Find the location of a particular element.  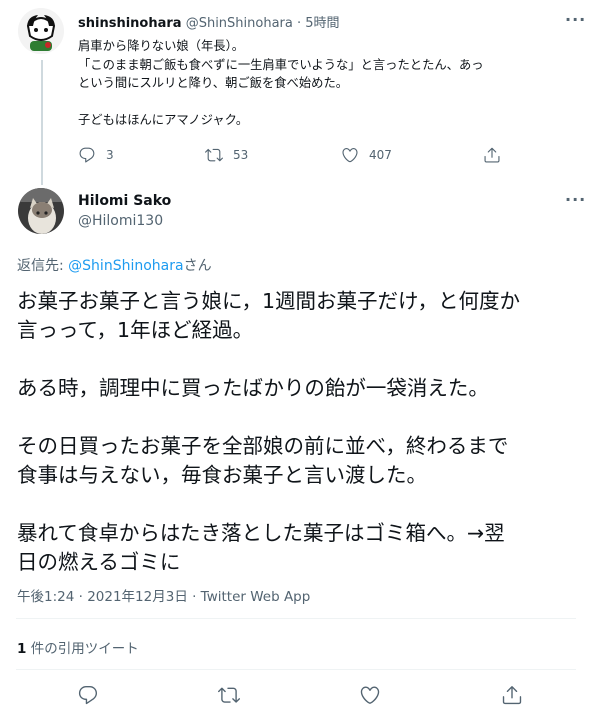

main-text-line: お菓子お菓子と言う娘に，1週間お菓子だけ，と何度か is located at coordinates (268, 301).